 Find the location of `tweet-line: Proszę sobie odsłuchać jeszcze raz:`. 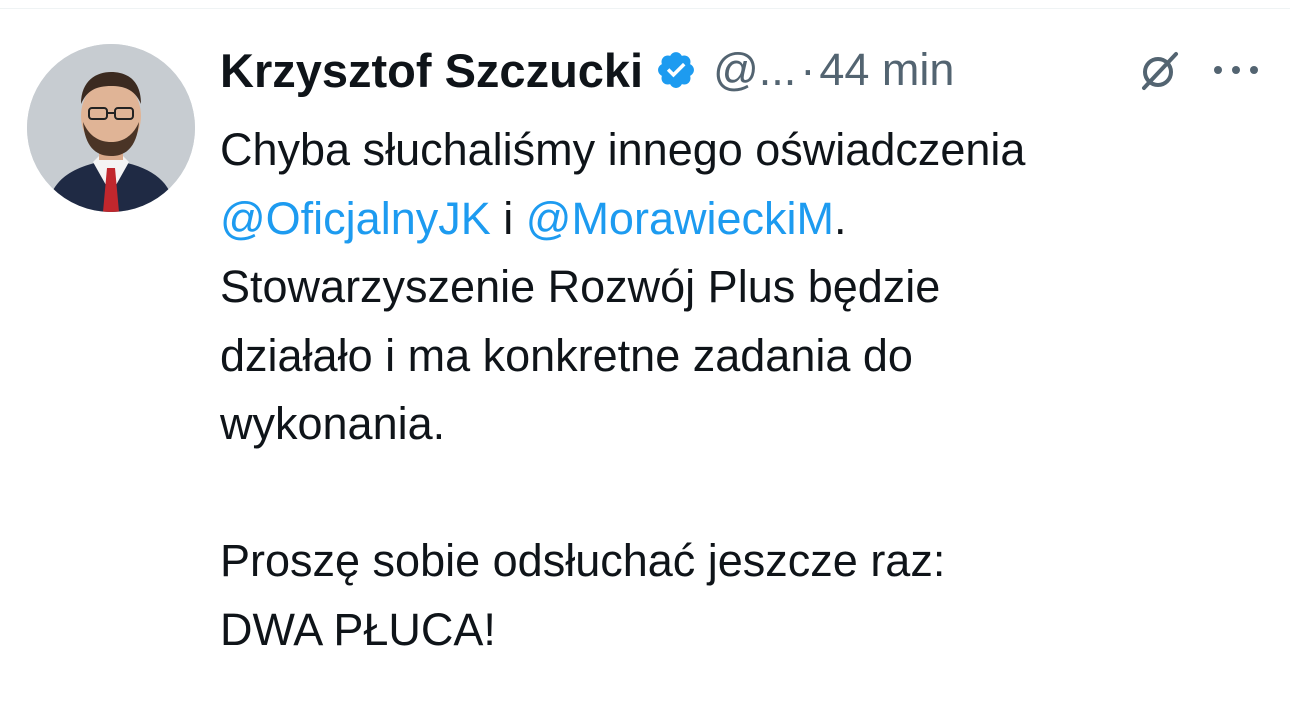

tweet-line: Proszę sobie odsłuchać jeszcze raz: is located at coordinates (583, 560).